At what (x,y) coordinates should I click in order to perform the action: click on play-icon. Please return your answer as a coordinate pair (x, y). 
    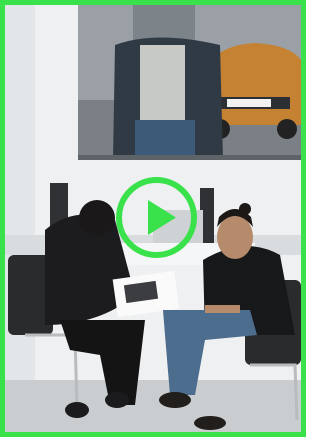
    Looking at the image, I should click on (162, 217).